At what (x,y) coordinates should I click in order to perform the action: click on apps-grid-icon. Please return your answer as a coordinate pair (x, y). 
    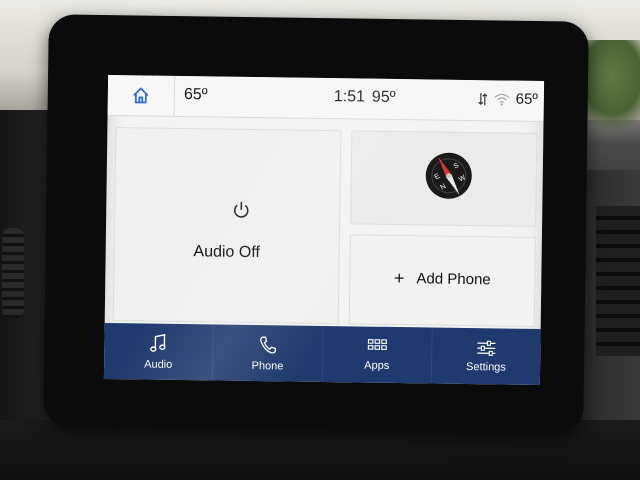
    Looking at the image, I should click on (377, 344).